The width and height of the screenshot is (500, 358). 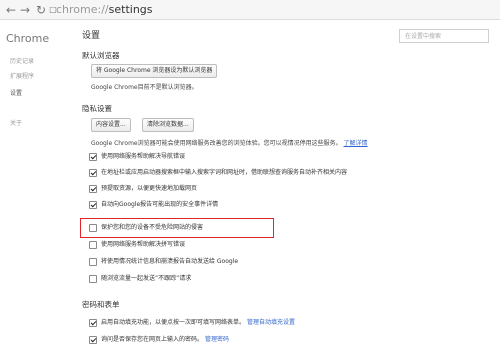 I want to click on default-browser-title: 默认浏览器, so click(x=101, y=55).